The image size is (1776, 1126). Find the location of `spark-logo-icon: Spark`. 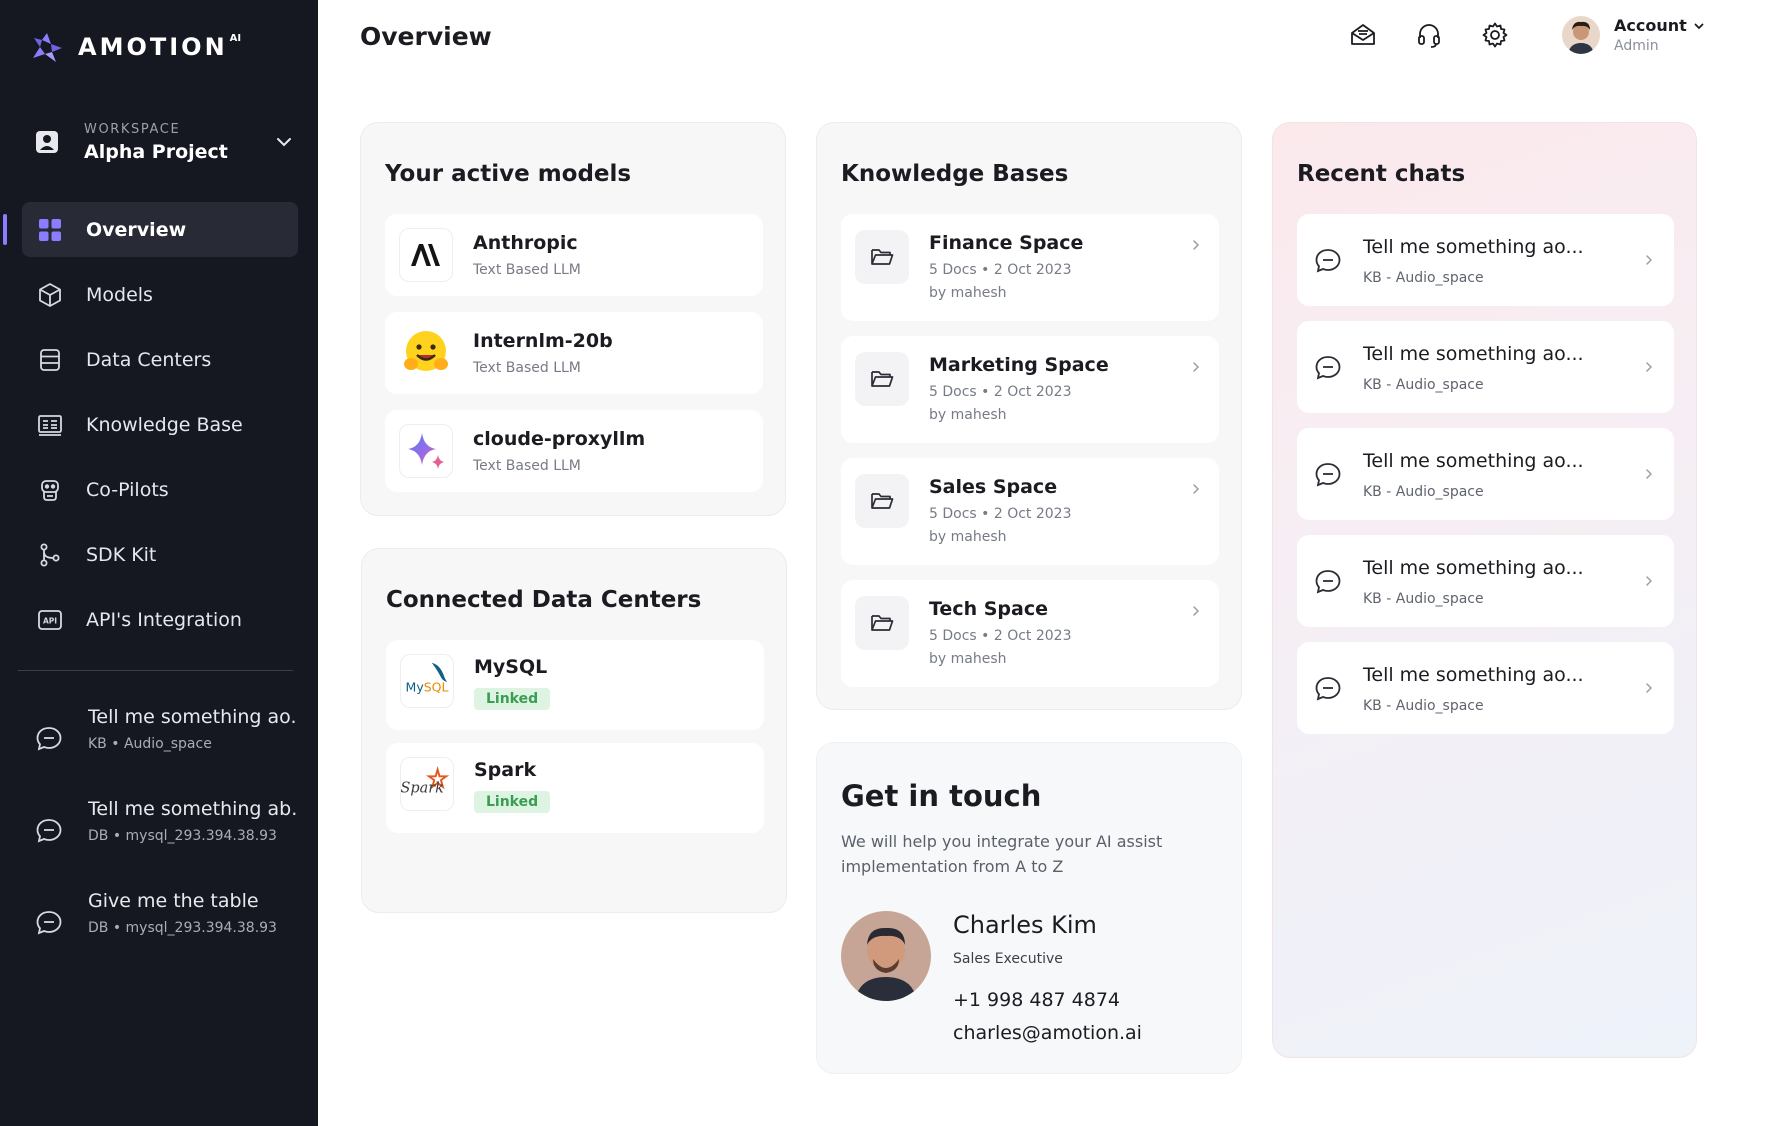

spark-logo-icon: Spark is located at coordinates (427, 784).